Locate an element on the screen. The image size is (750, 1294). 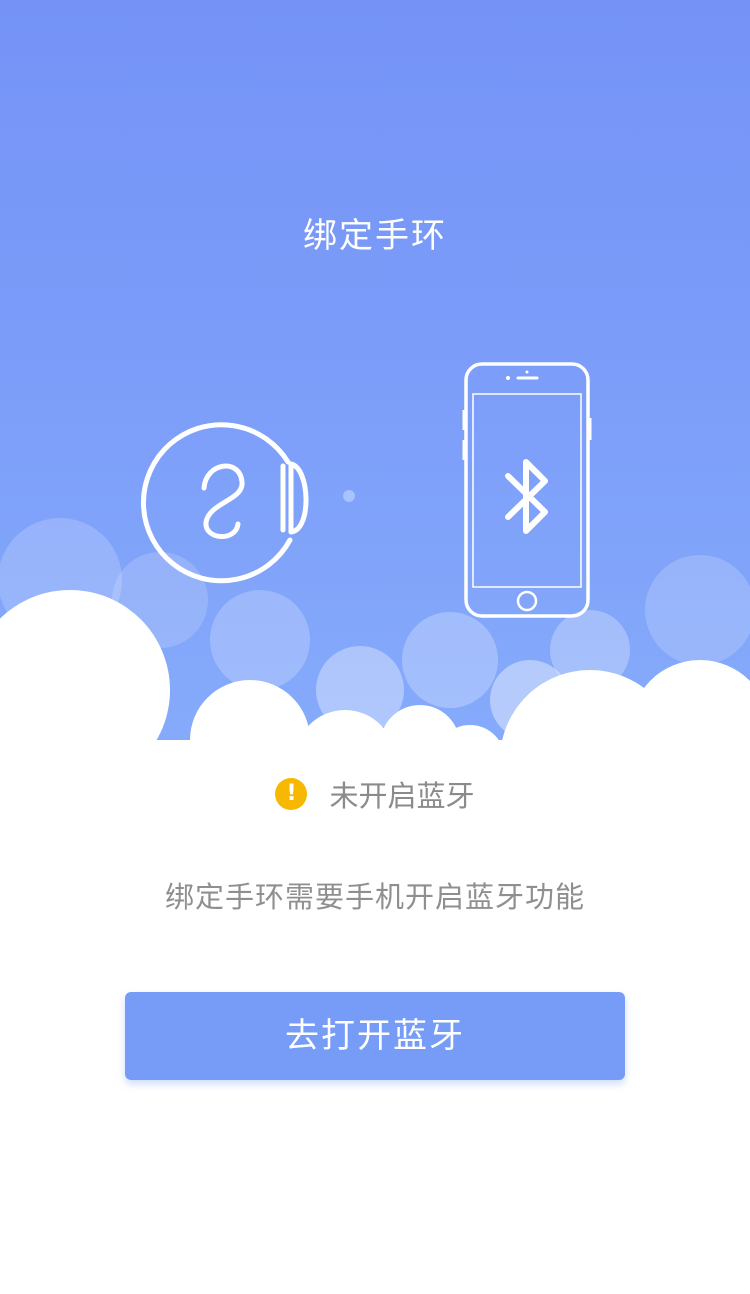
open-bluetooth-button: 去打开蓝牙 is located at coordinates (375, 1036).